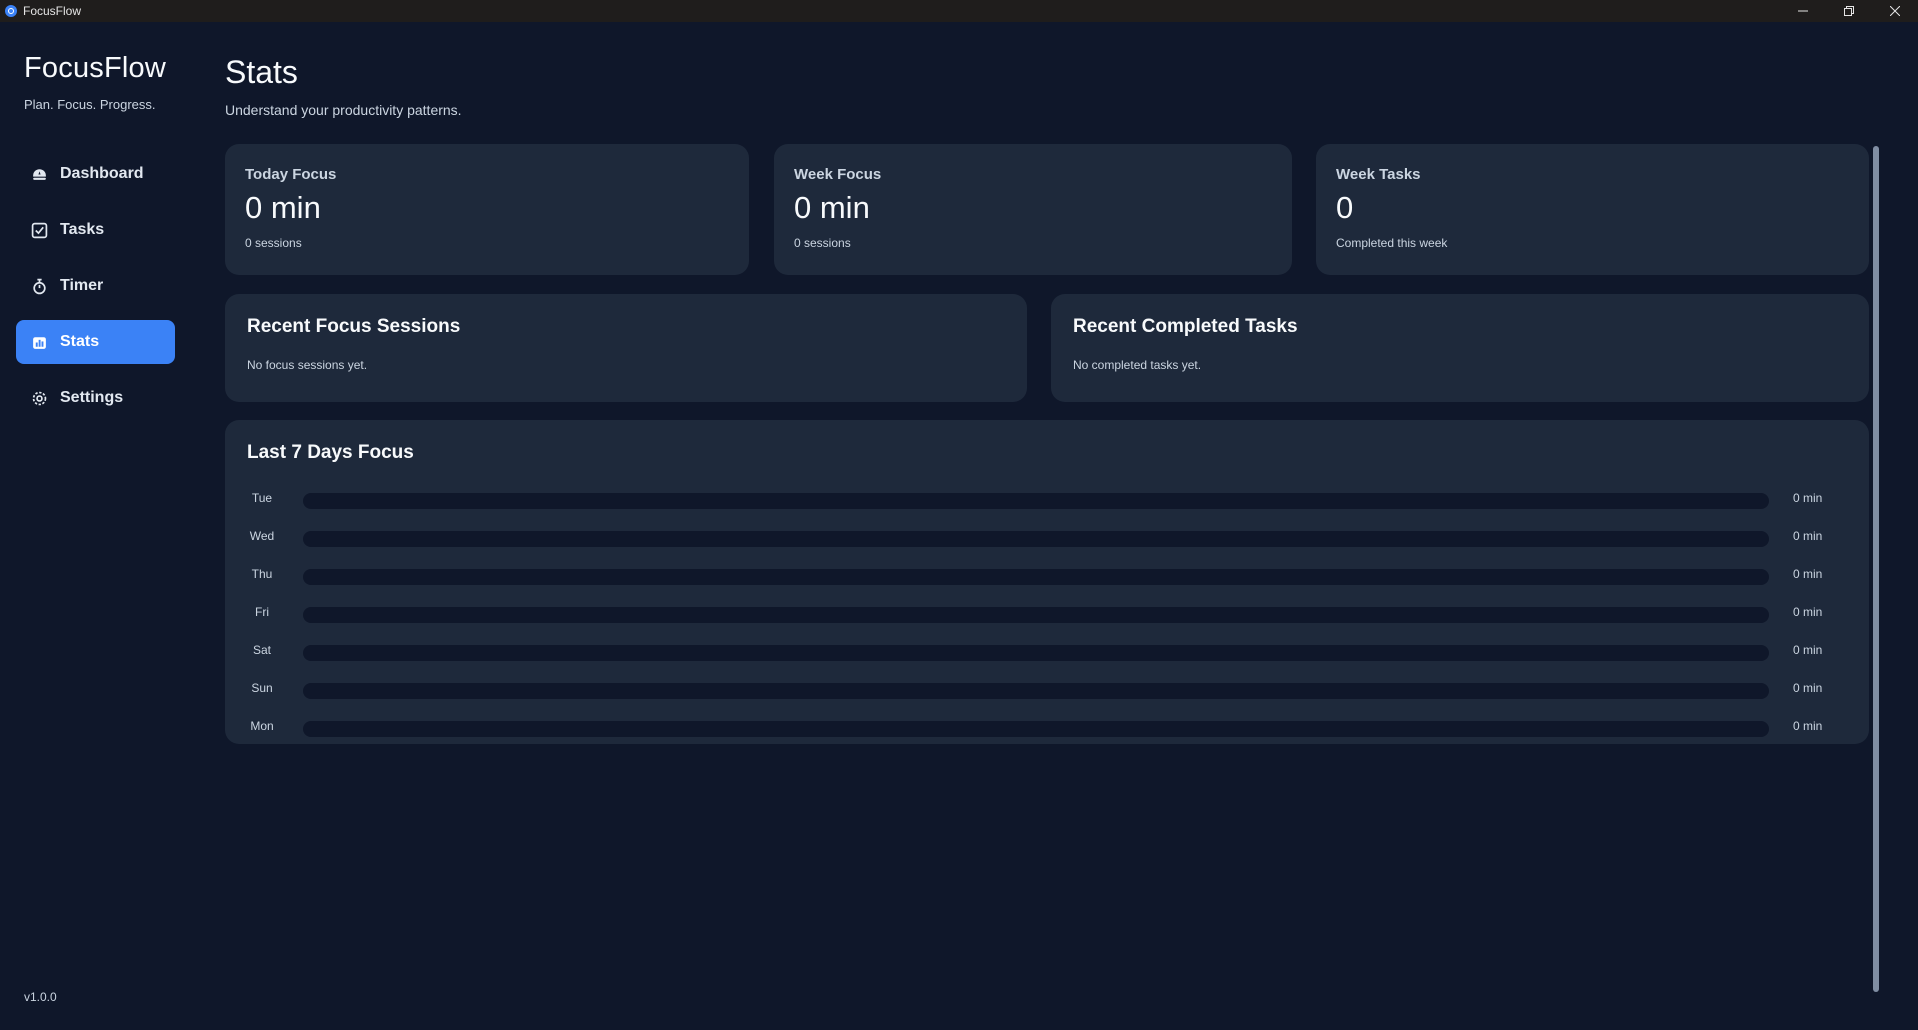 This screenshot has height=1030, width=1918. What do you see at coordinates (92, 397) in the screenshot?
I see `sidebar-item-label: Settings` at bounding box center [92, 397].